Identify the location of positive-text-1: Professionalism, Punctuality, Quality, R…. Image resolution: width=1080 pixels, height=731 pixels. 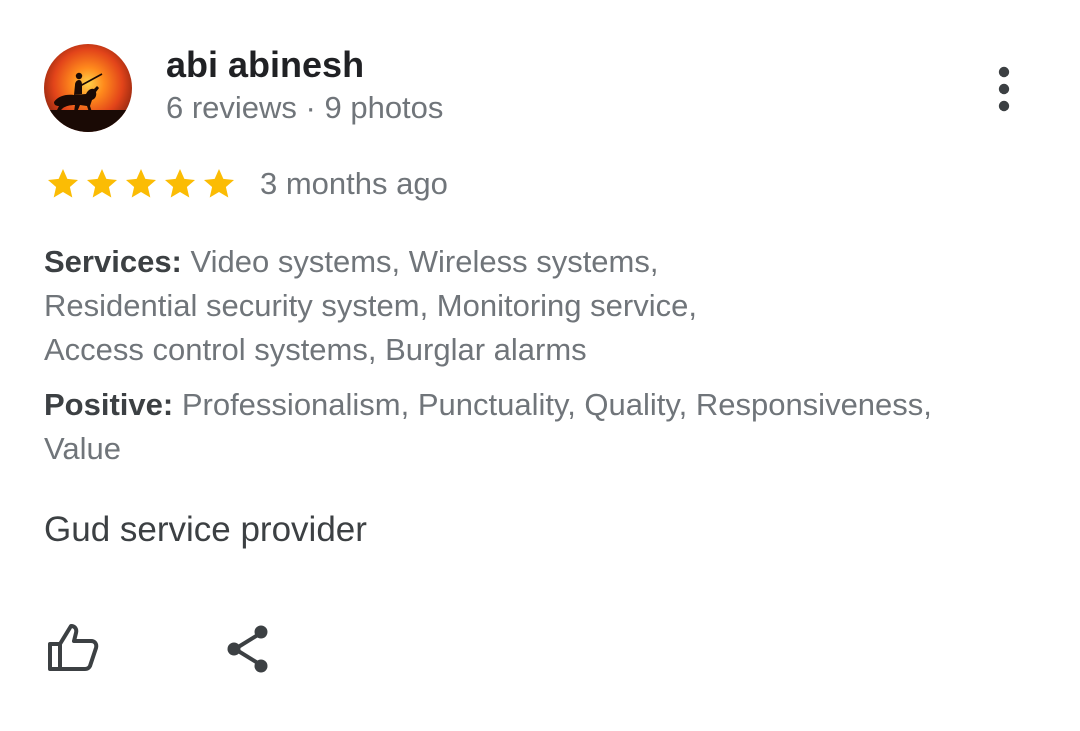
(552, 404).